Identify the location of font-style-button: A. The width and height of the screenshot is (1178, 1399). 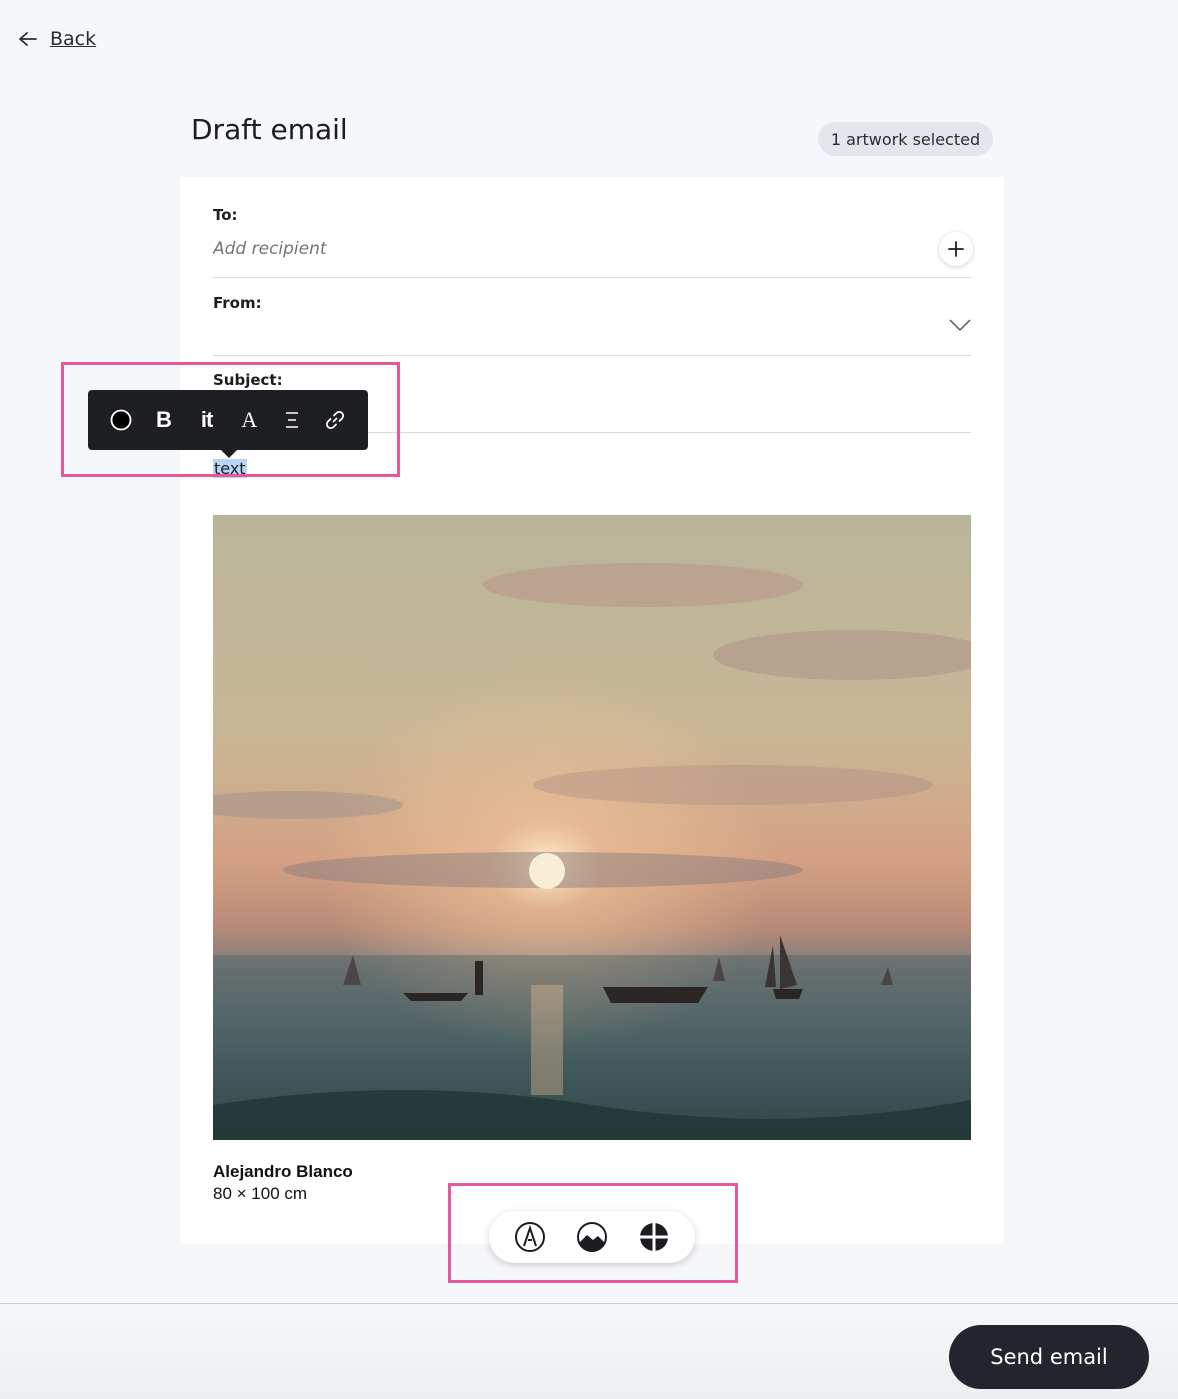
(249, 420).